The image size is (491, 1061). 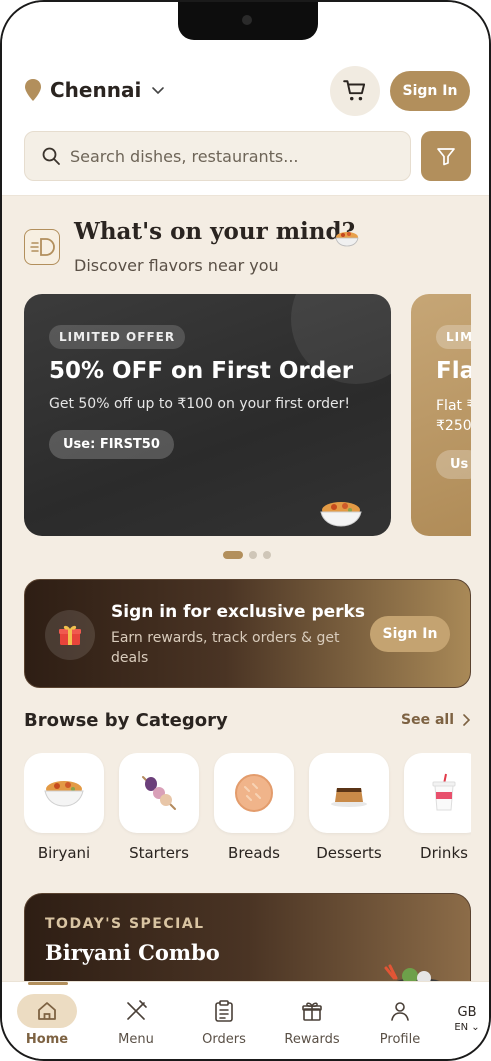 I want to click on carousel-indicator, so click(x=247, y=555).